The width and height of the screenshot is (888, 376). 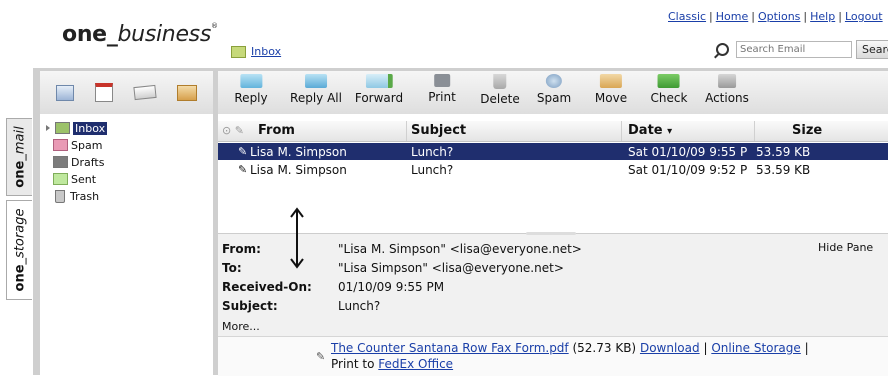 I want to click on online-storage-link: Online Storage, so click(x=755, y=348).